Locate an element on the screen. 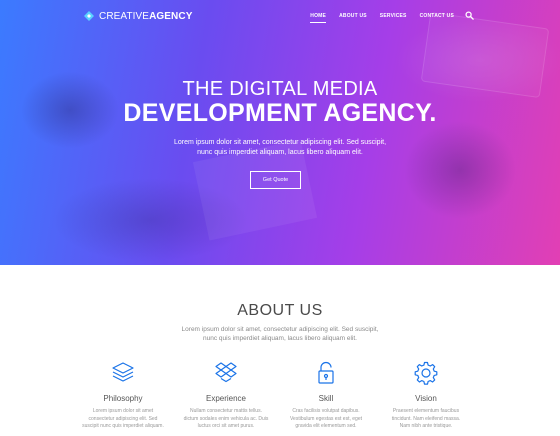 The height and width of the screenshot is (436, 560). main-nav: HOME ABOUT US SERVICES CONTACT US is located at coordinates (385, 17).